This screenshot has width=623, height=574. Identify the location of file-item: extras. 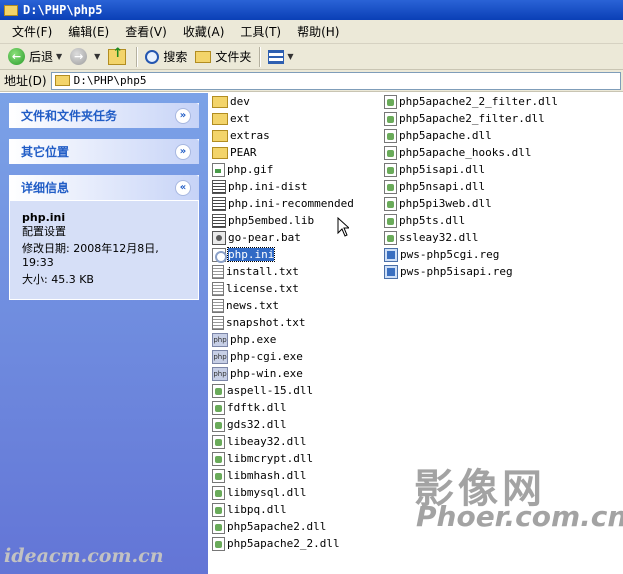
(283, 135).